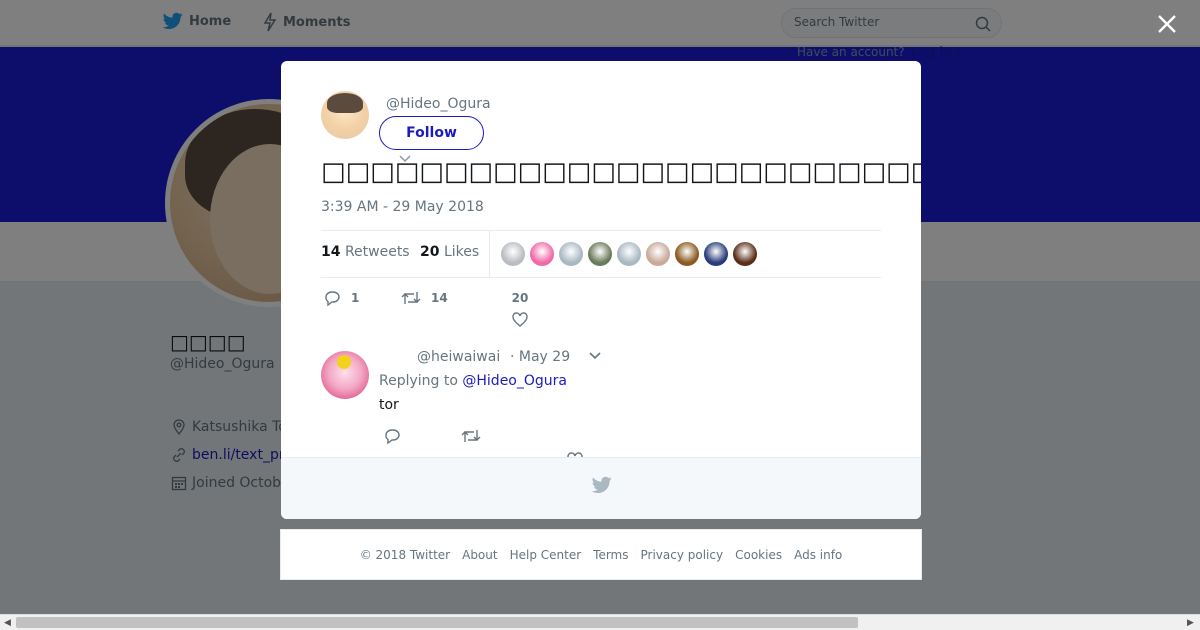  I want to click on footer-link-terms: Terms, so click(610, 555).